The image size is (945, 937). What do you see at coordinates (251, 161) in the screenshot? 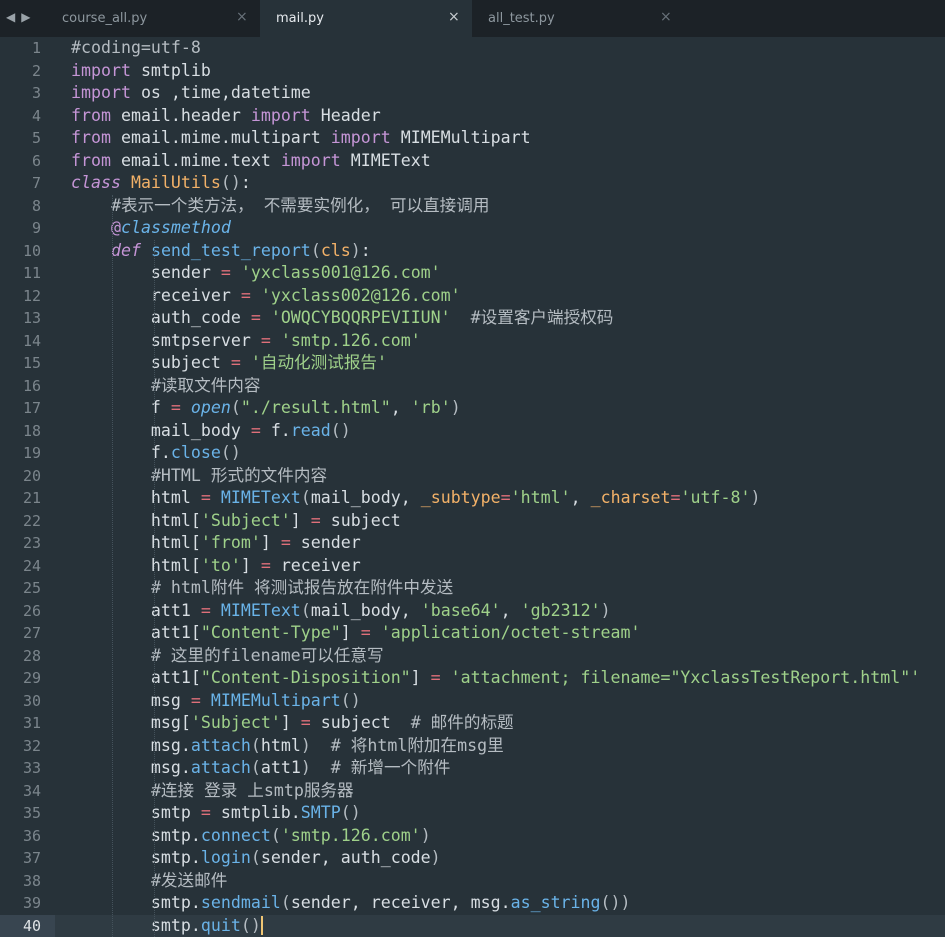
I see `code-line: from email.mime.text import MIMEText` at bounding box center [251, 161].